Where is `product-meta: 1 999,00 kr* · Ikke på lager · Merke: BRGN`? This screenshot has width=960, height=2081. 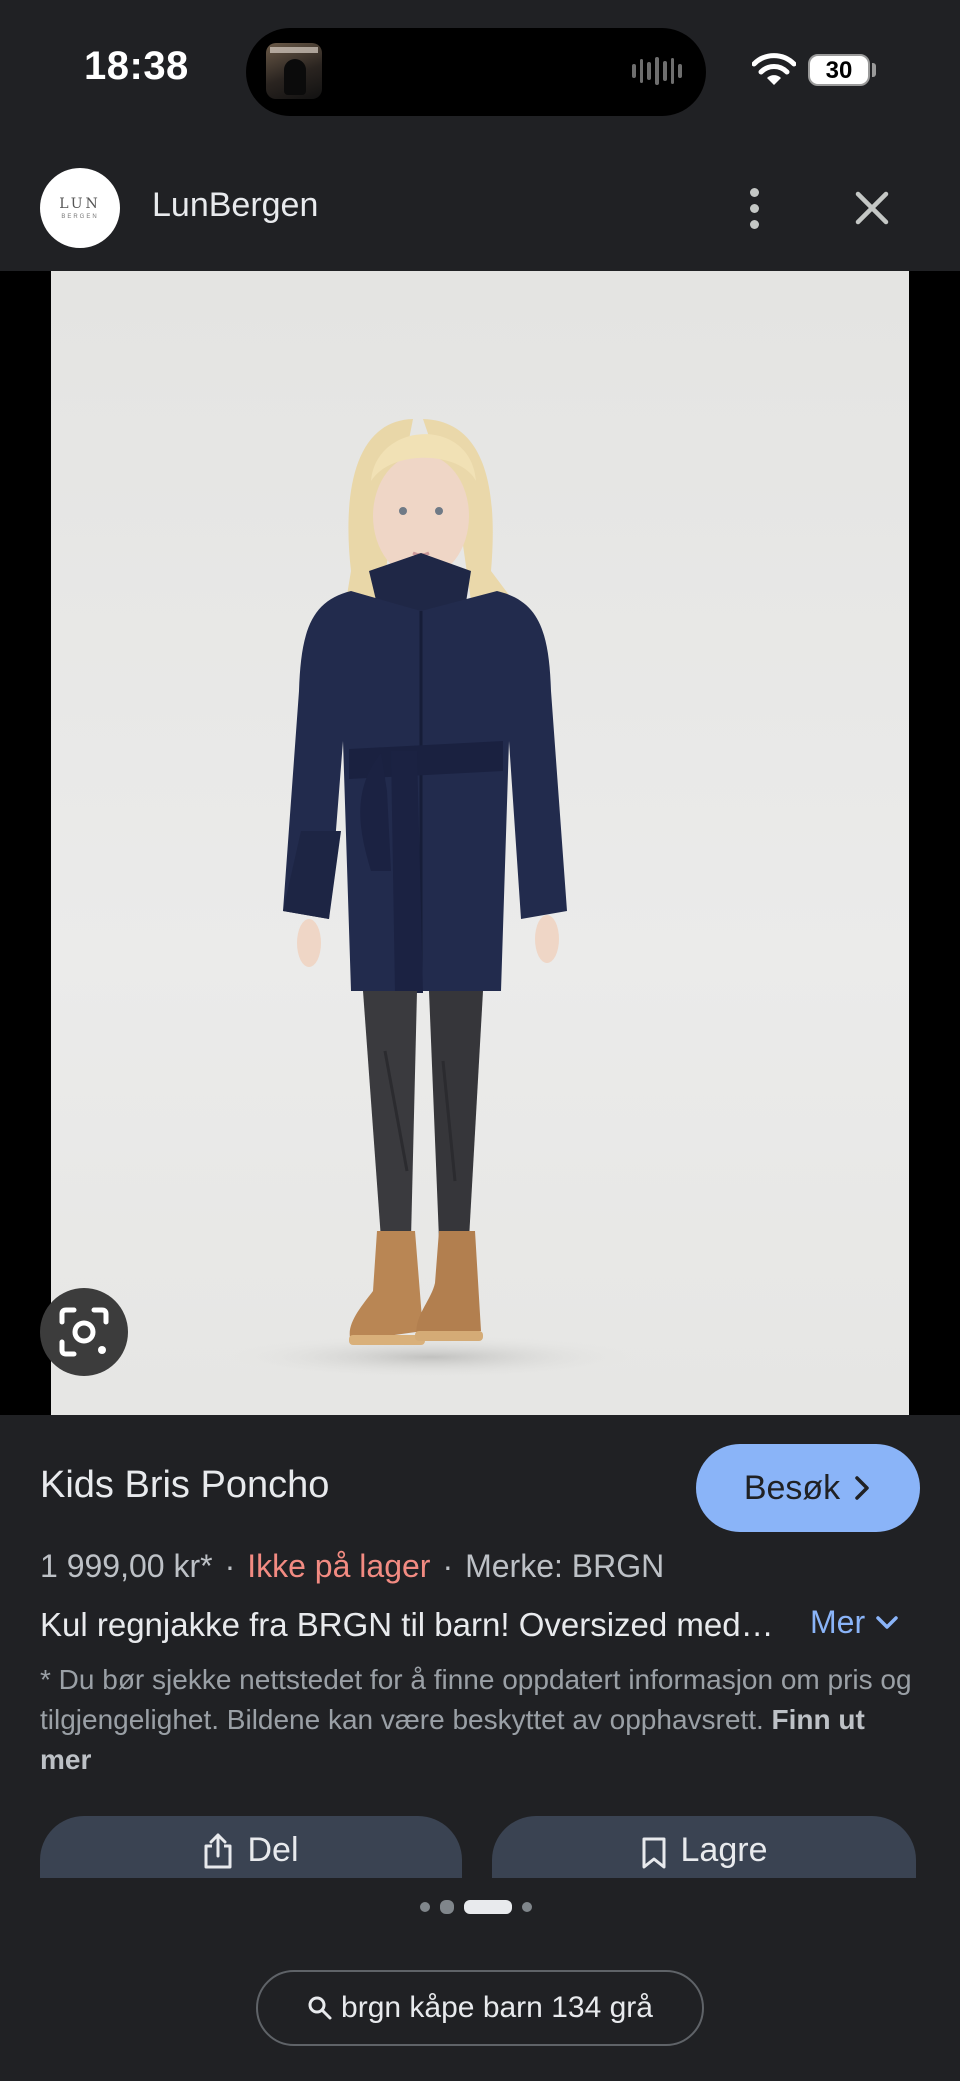
product-meta: 1 999,00 kr* · Ikke på lager · Merke: BRGN is located at coordinates (352, 1566).